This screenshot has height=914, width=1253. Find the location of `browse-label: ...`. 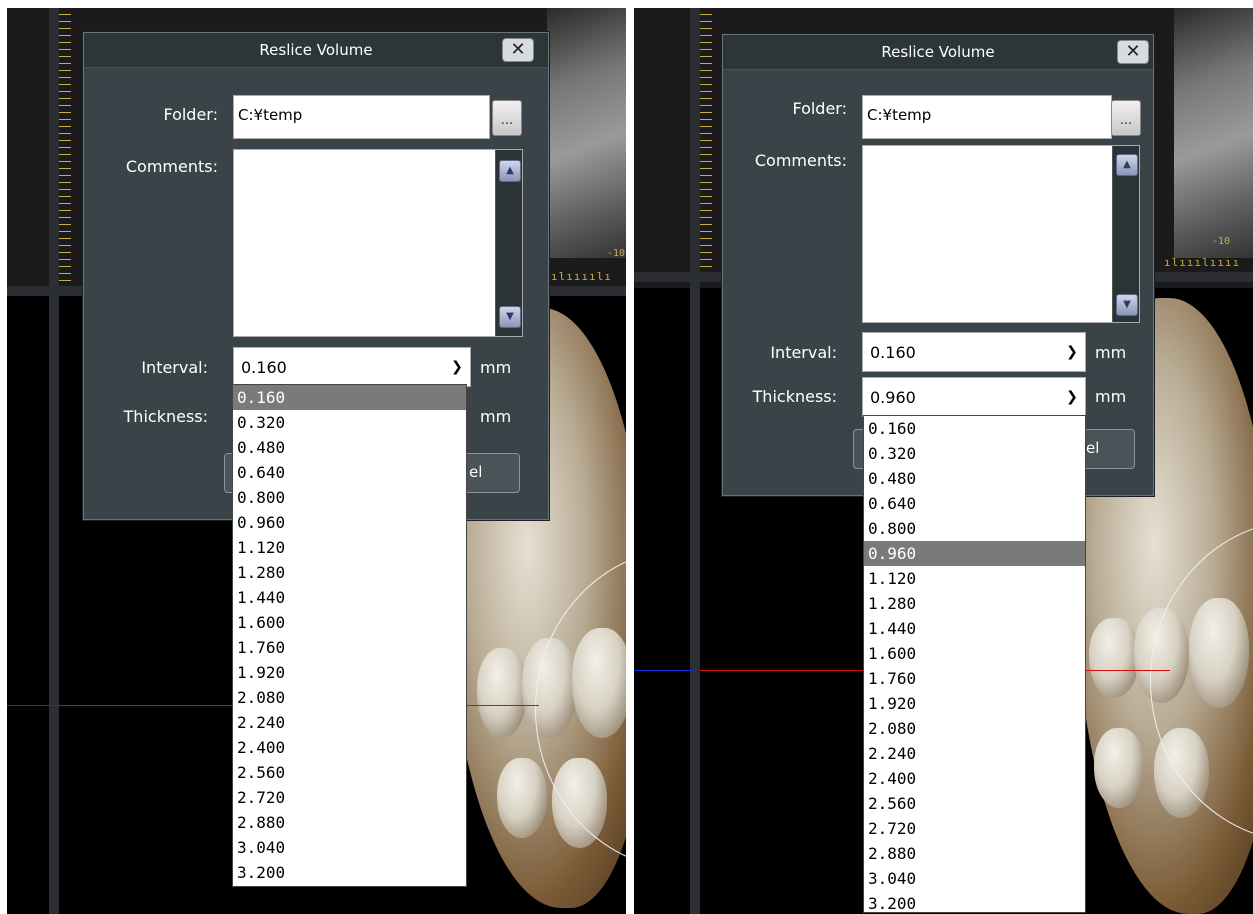

browse-label: ... is located at coordinates (507, 120).